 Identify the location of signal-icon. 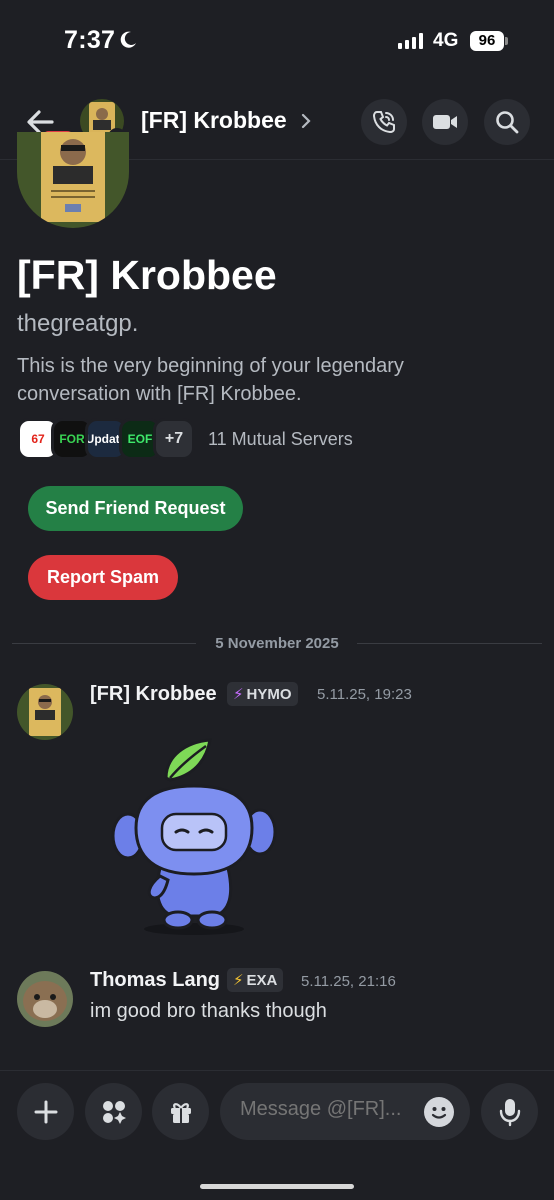
(410, 41).